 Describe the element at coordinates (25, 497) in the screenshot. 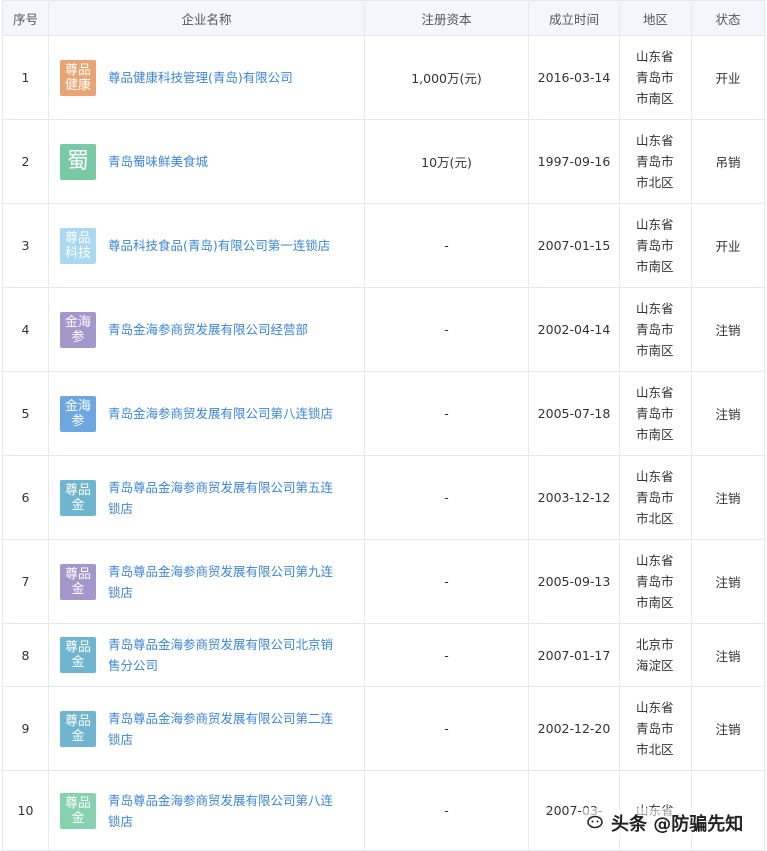

I see `row-index: 6` at that location.